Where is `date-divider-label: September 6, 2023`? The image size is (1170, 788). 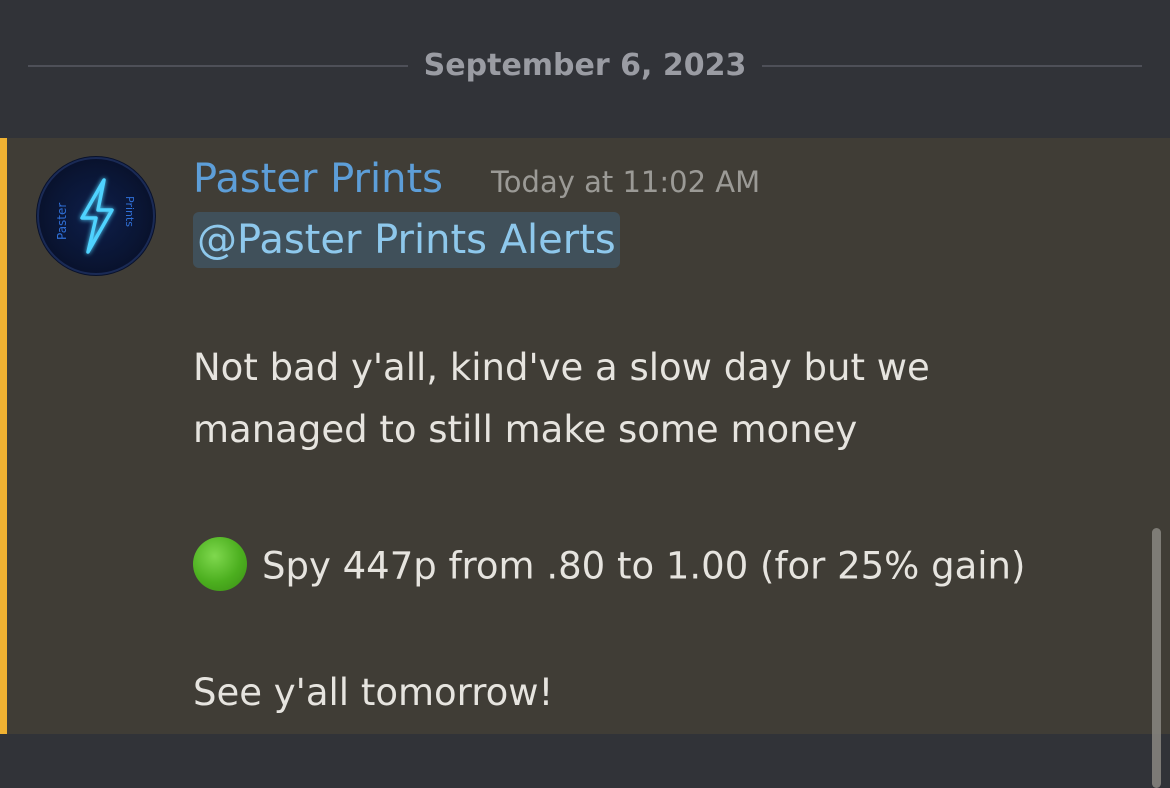
date-divider-label: September 6, 2023 is located at coordinates (585, 65).